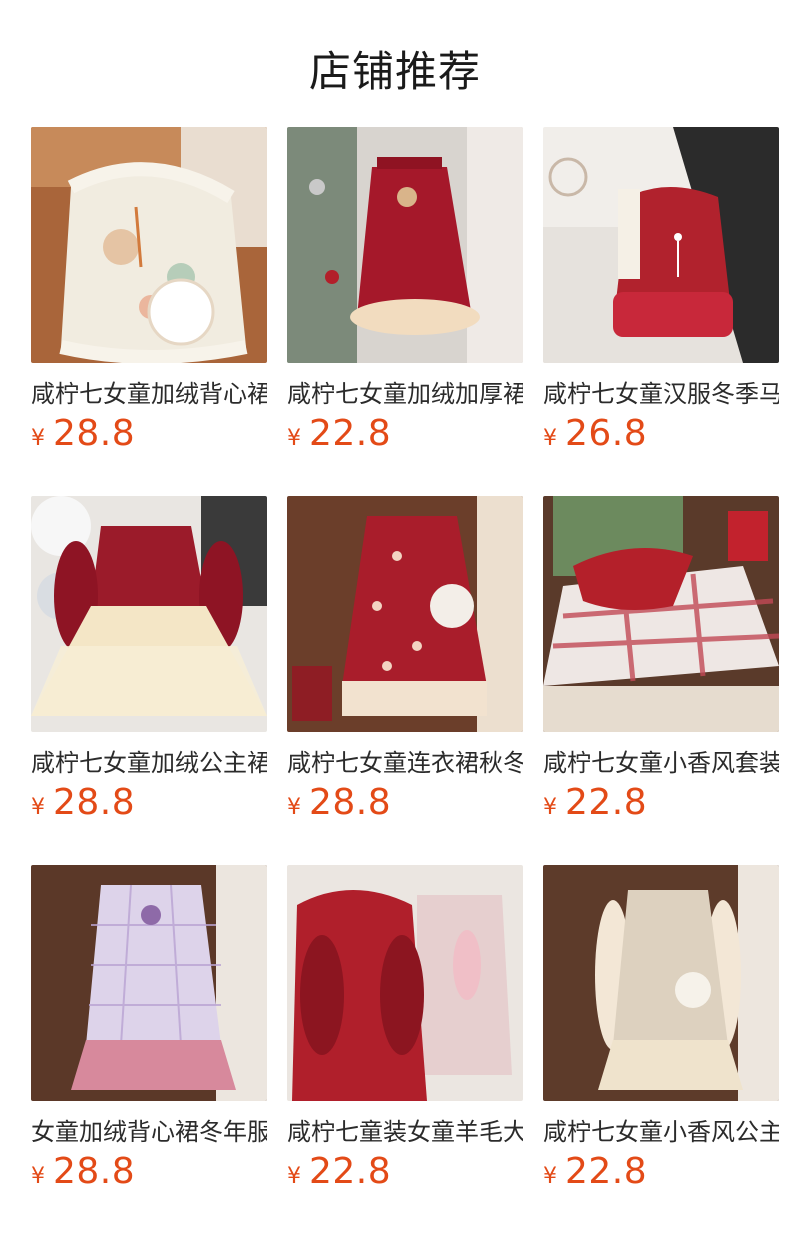 This screenshot has width=790, height=1234. I want to click on cream-tweed-dress-photo, so click(661, 983).